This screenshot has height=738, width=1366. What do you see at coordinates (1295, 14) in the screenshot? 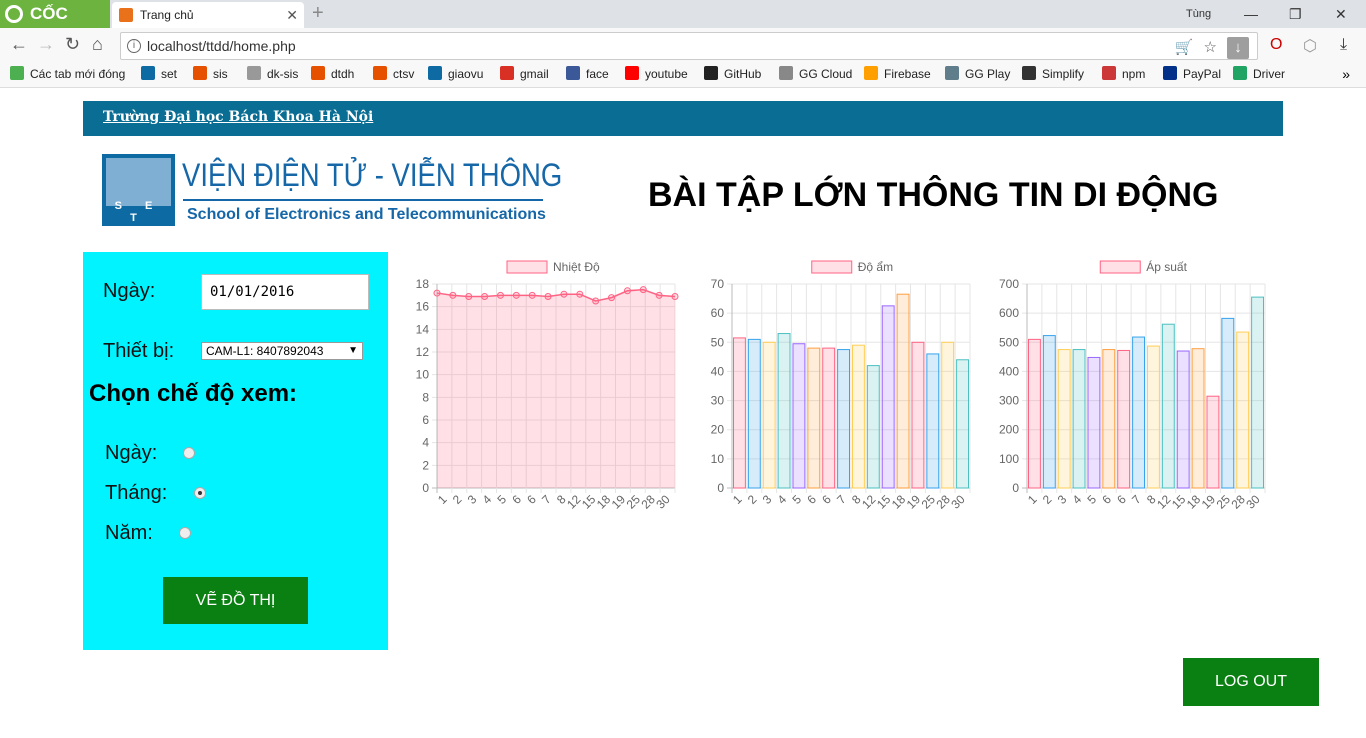
I see `restore-icon: ❐` at bounding box center [1295, 14].